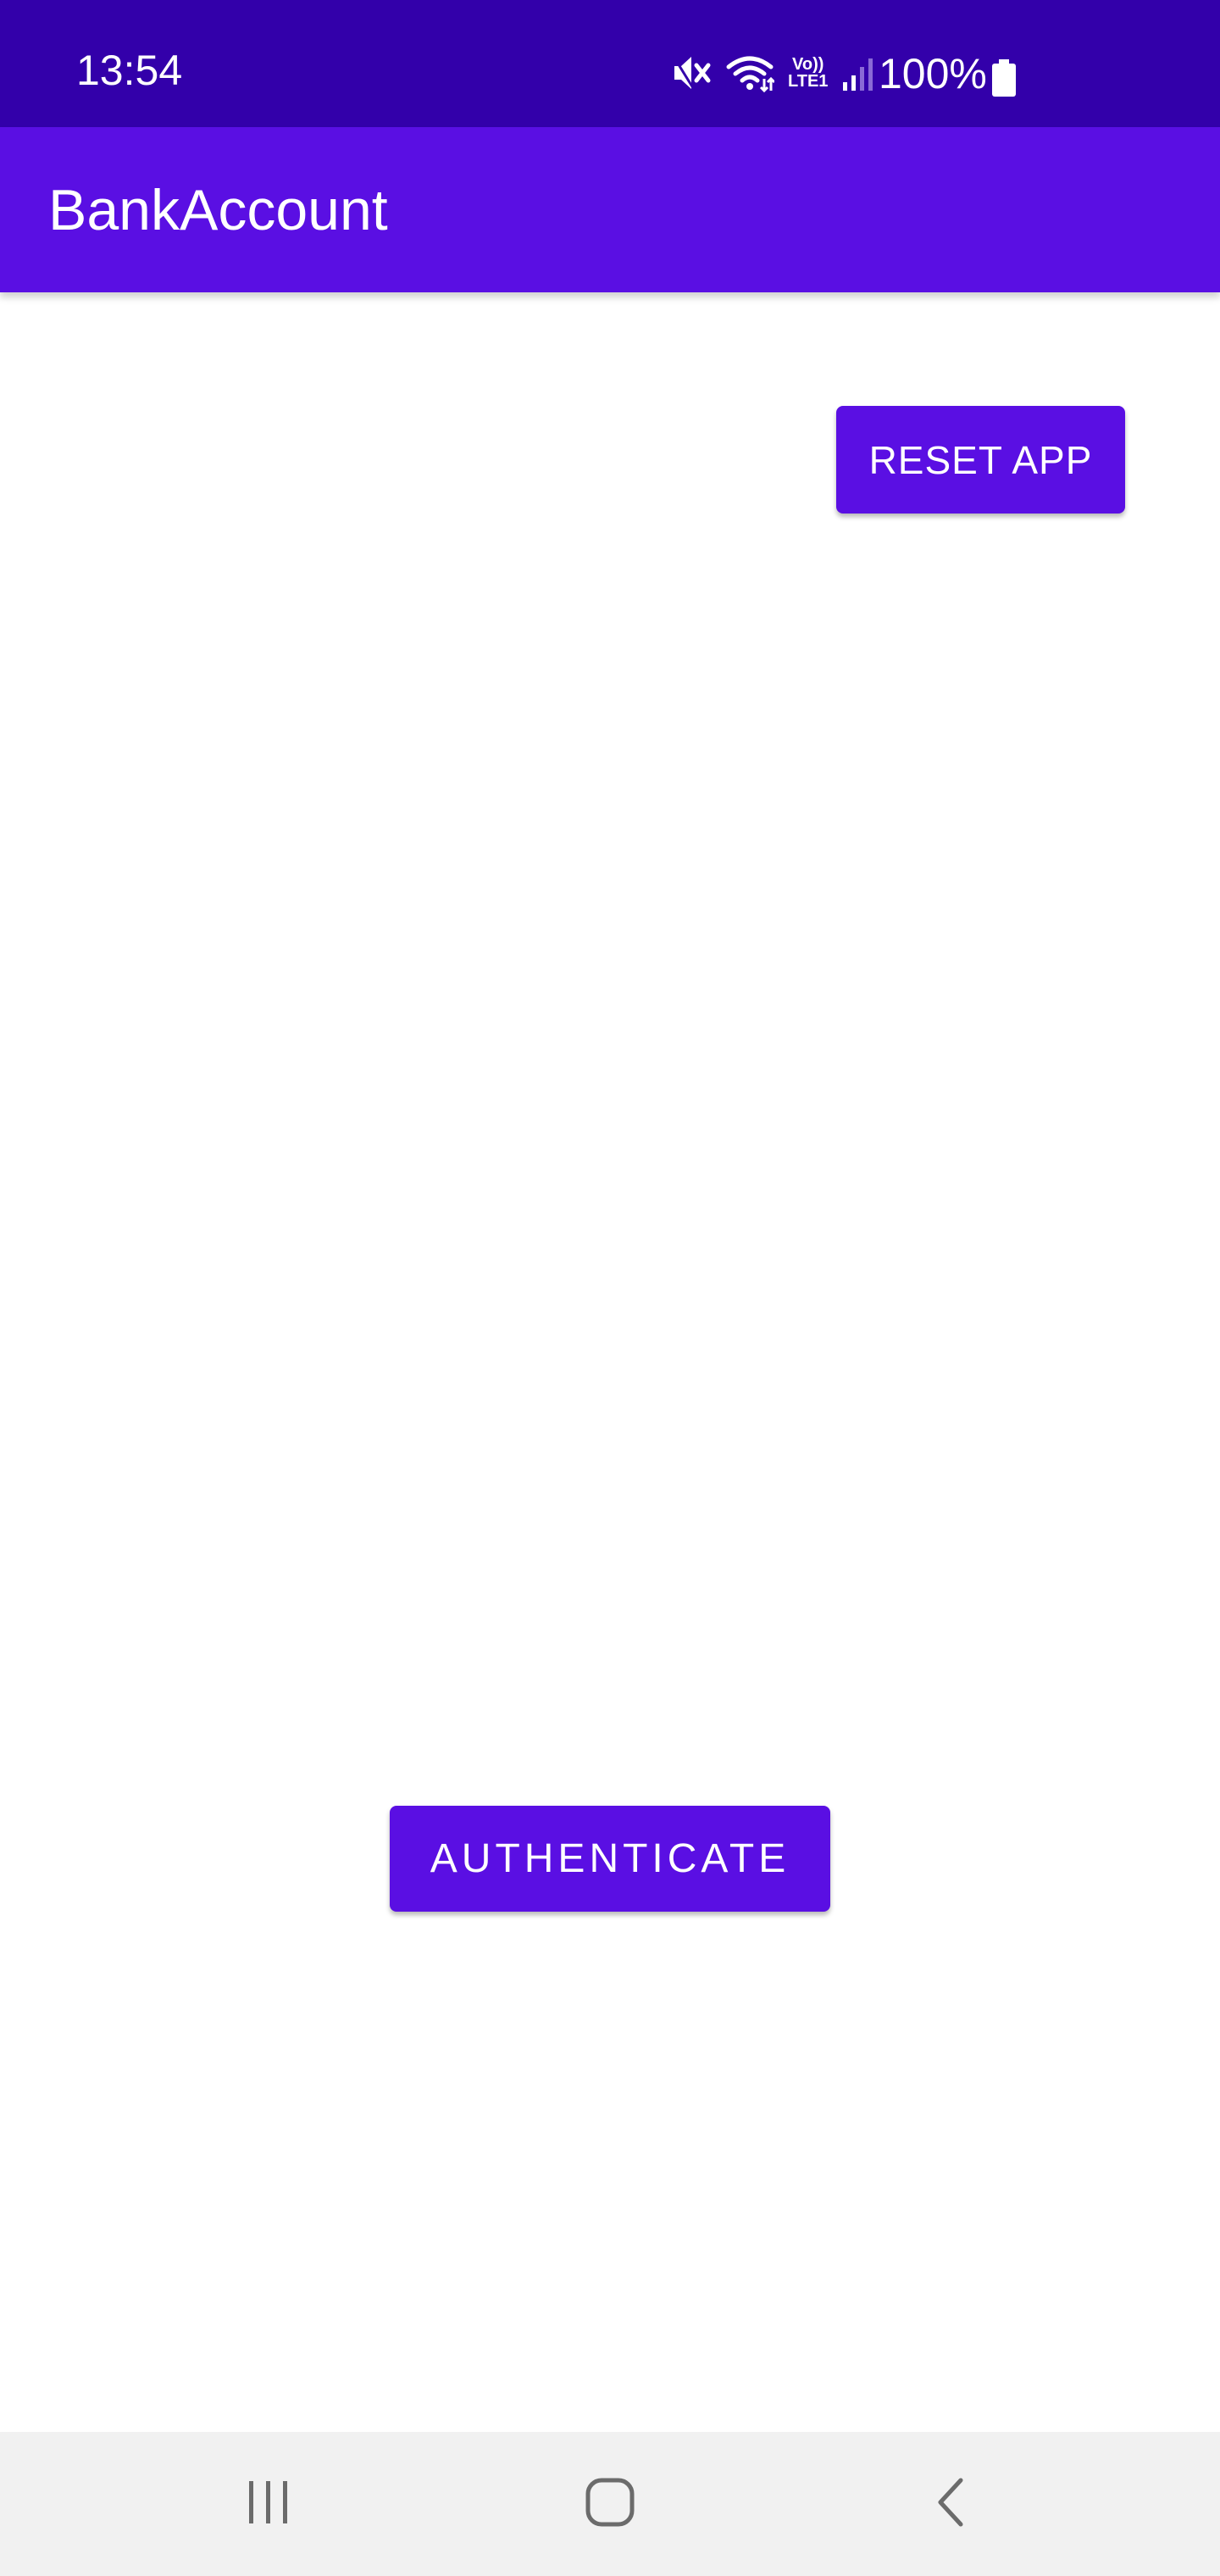 This screenshot has width=1220, height=2576. I want to click on battery-percent: 100%, so click(933, 73).